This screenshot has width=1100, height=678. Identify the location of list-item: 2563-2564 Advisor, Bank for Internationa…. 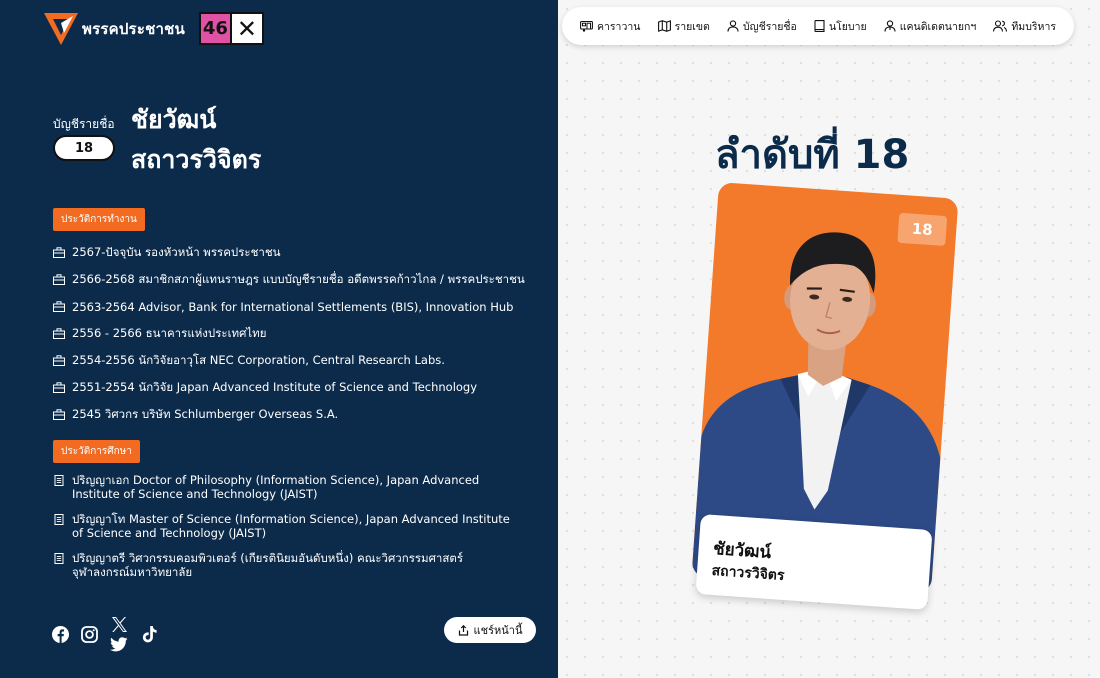
(289, 306).